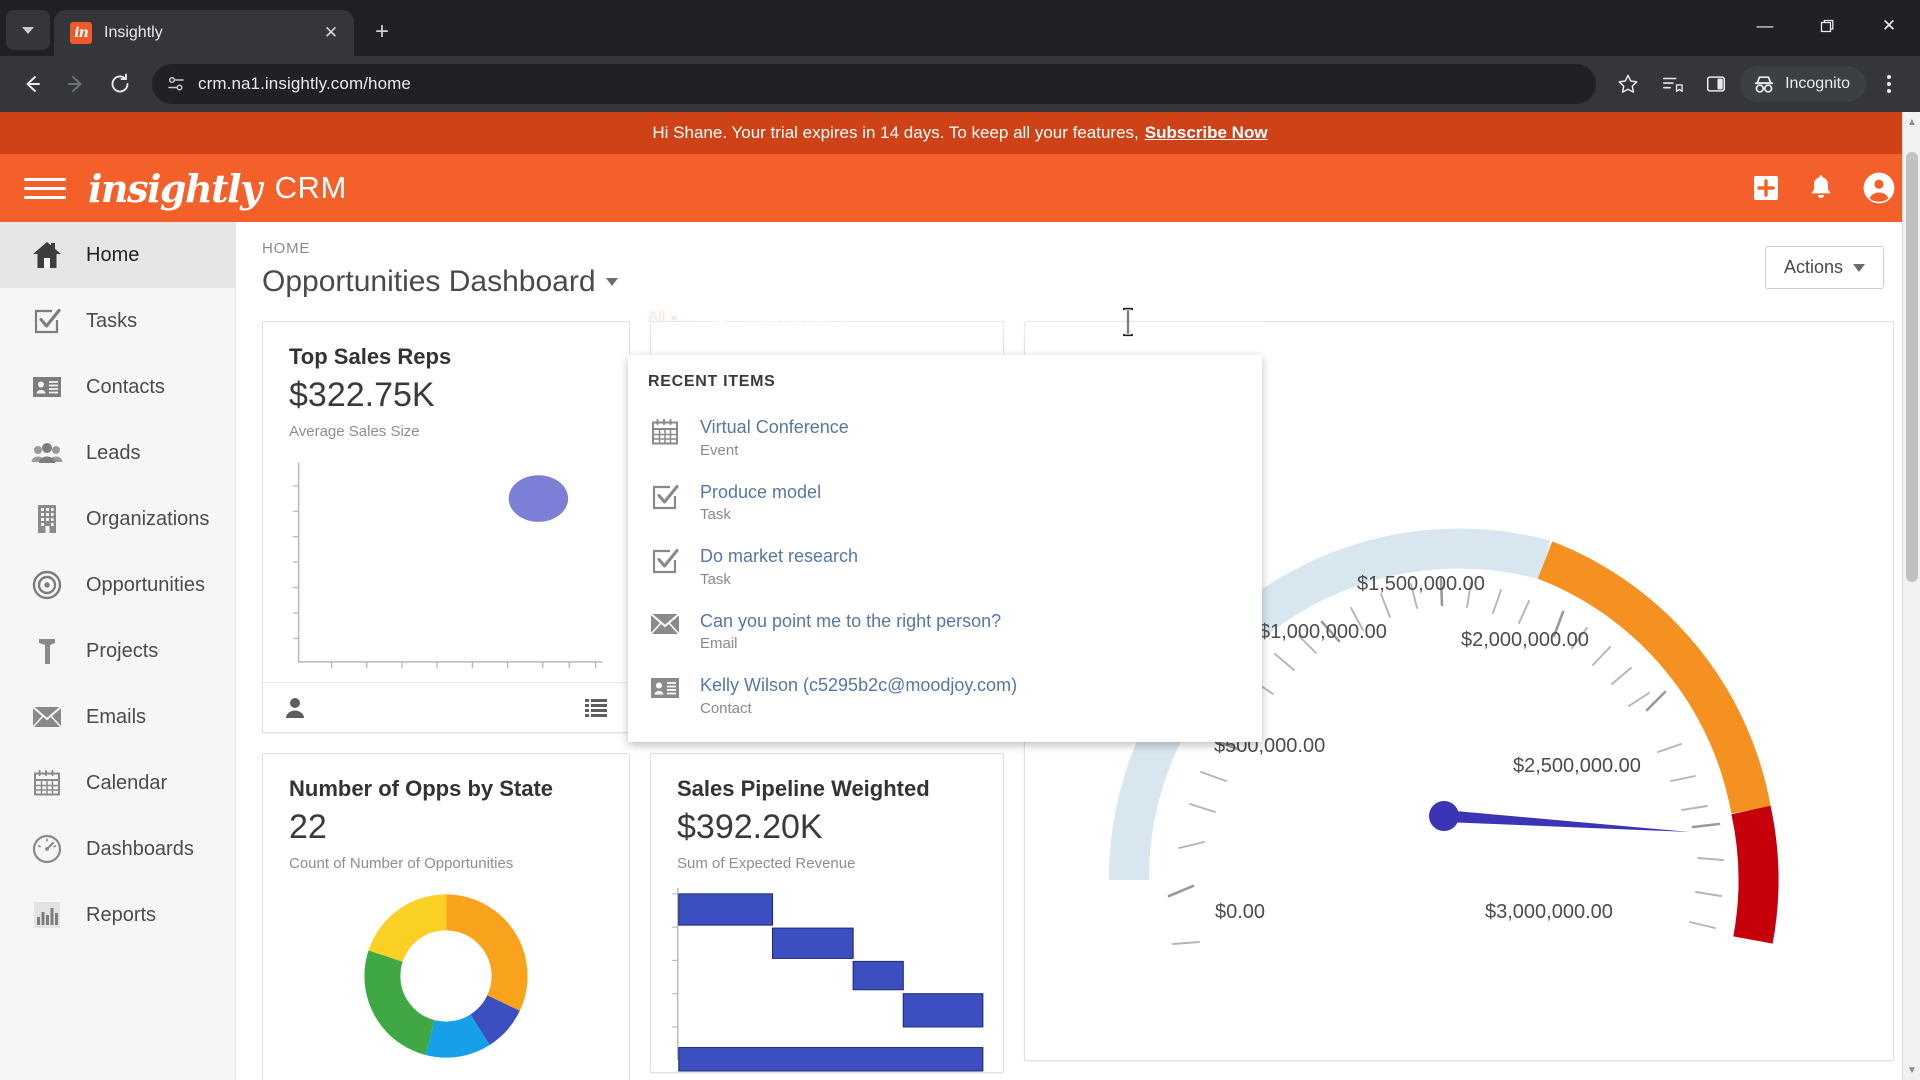 Image resolution: width=1920 pixels, height=1080 pixels. I want to click on text-caret, so click(842, 318).